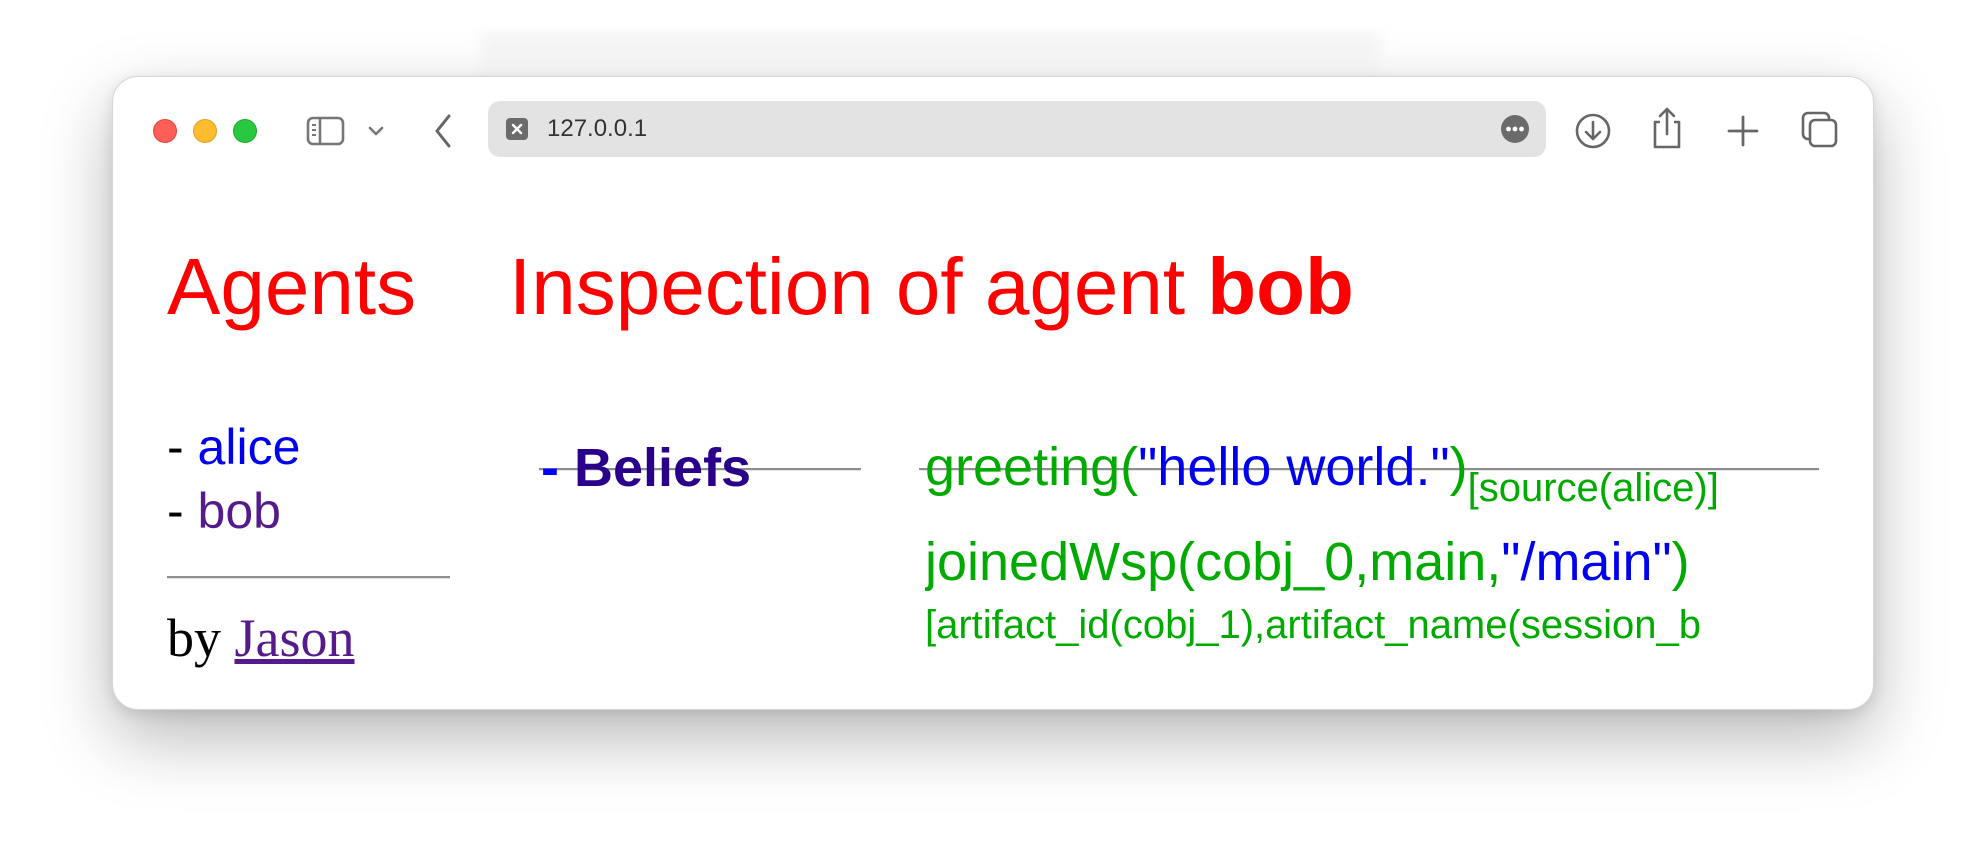 The image size is (1984, 858). I want to click on beliefs-section-toggle: - Beliefs, so click(646, 468).